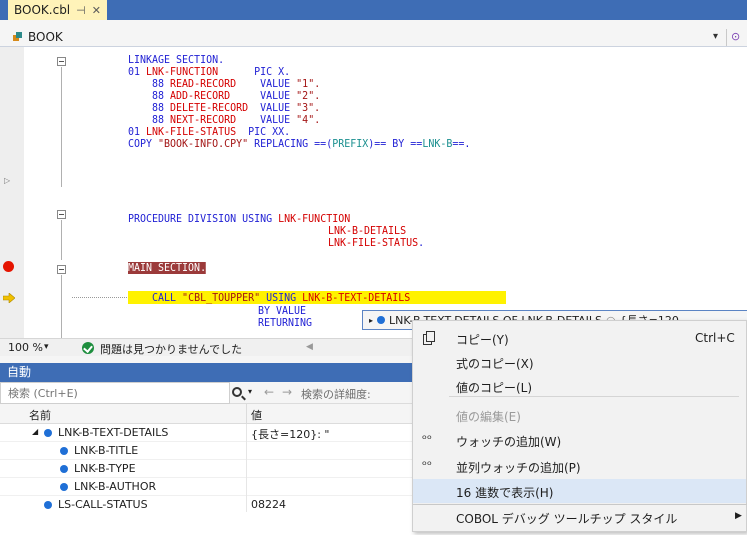 This screenshot has width=747, height=535. I want to click on code-line: MAIN SECTION., so click(167, 268).